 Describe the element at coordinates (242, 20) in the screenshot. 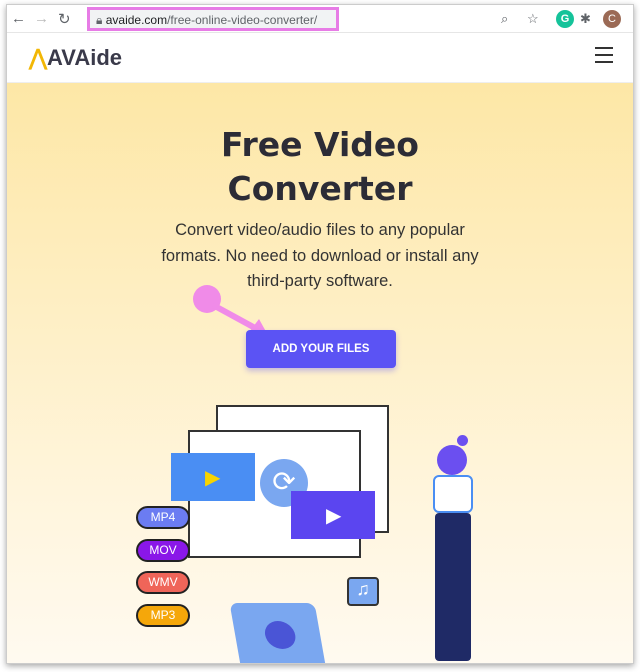

I see `url-path: /free-online-video-converter/` at that location.